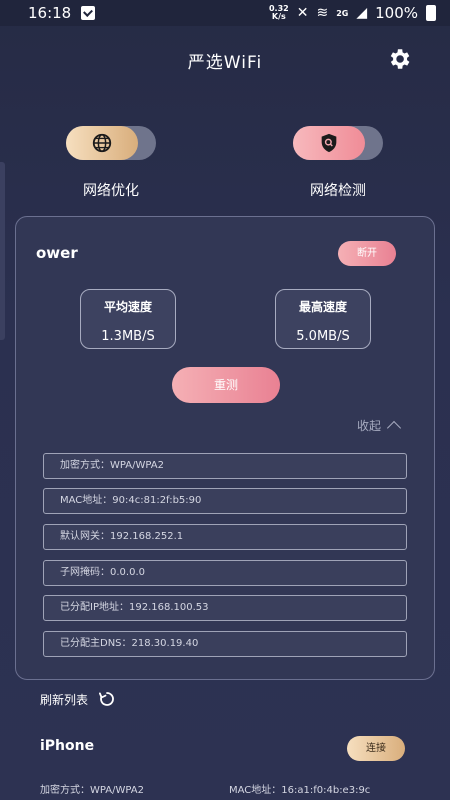 Image resolution: width=450 pixels, height=800 pixels. What do you see at coordinates (127, 307) in the screenshot?
I see `avg-speed-label: 平均速度` at bounding box center [127, 307].